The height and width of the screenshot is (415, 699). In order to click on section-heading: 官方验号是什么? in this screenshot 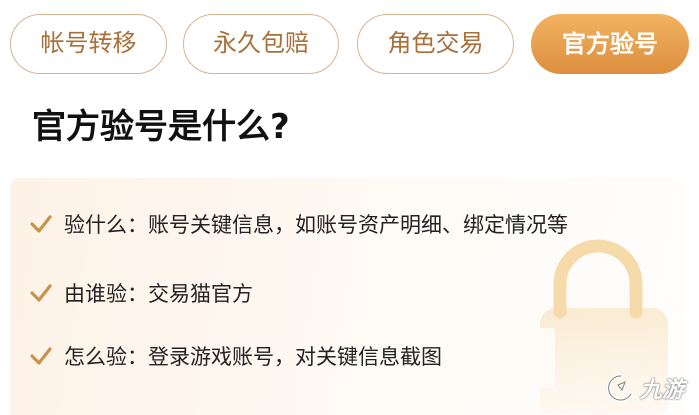, I will do `click(161, 127)`.